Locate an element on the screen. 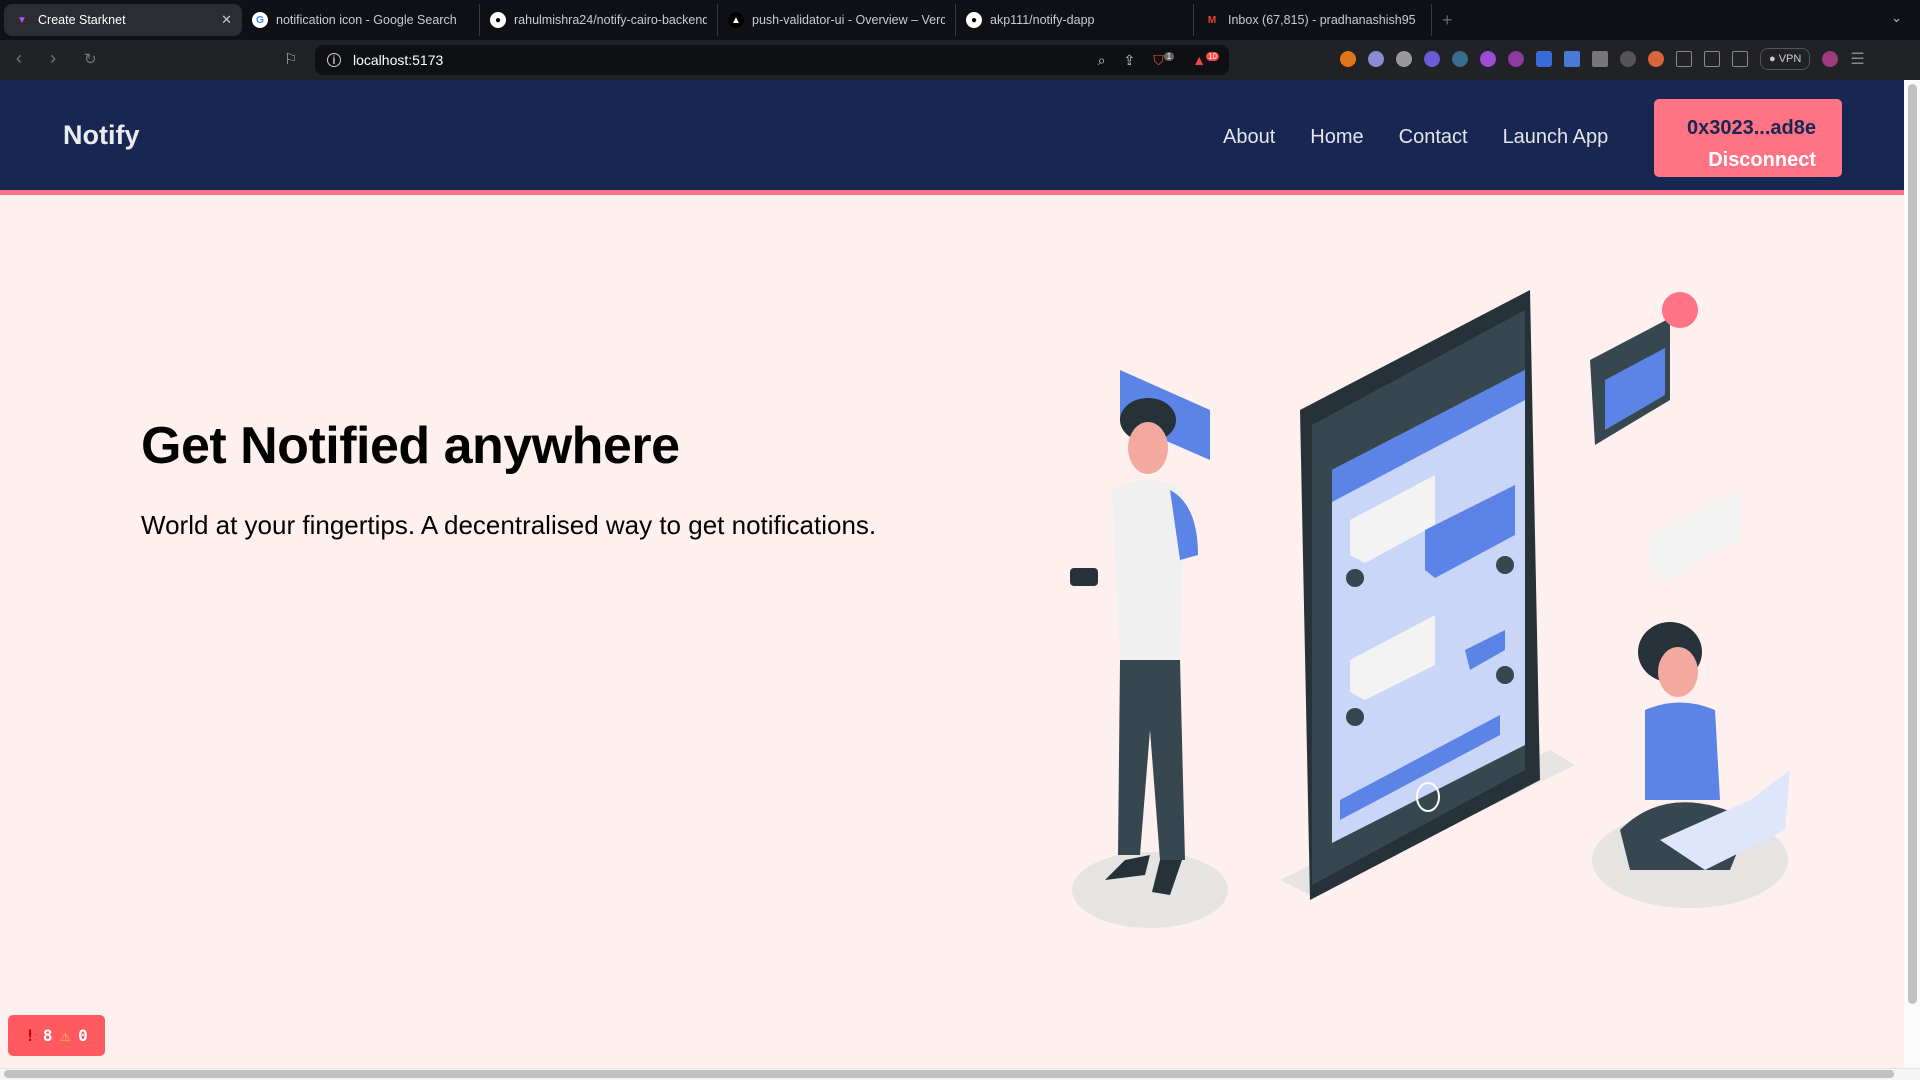  error-icon: ! is located at coordinates (30, 1035).